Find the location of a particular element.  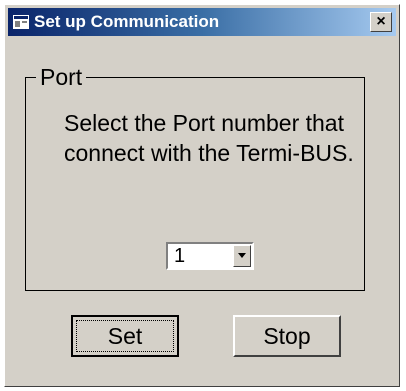

chevron-down-icon is located at coordinates (242, 255).